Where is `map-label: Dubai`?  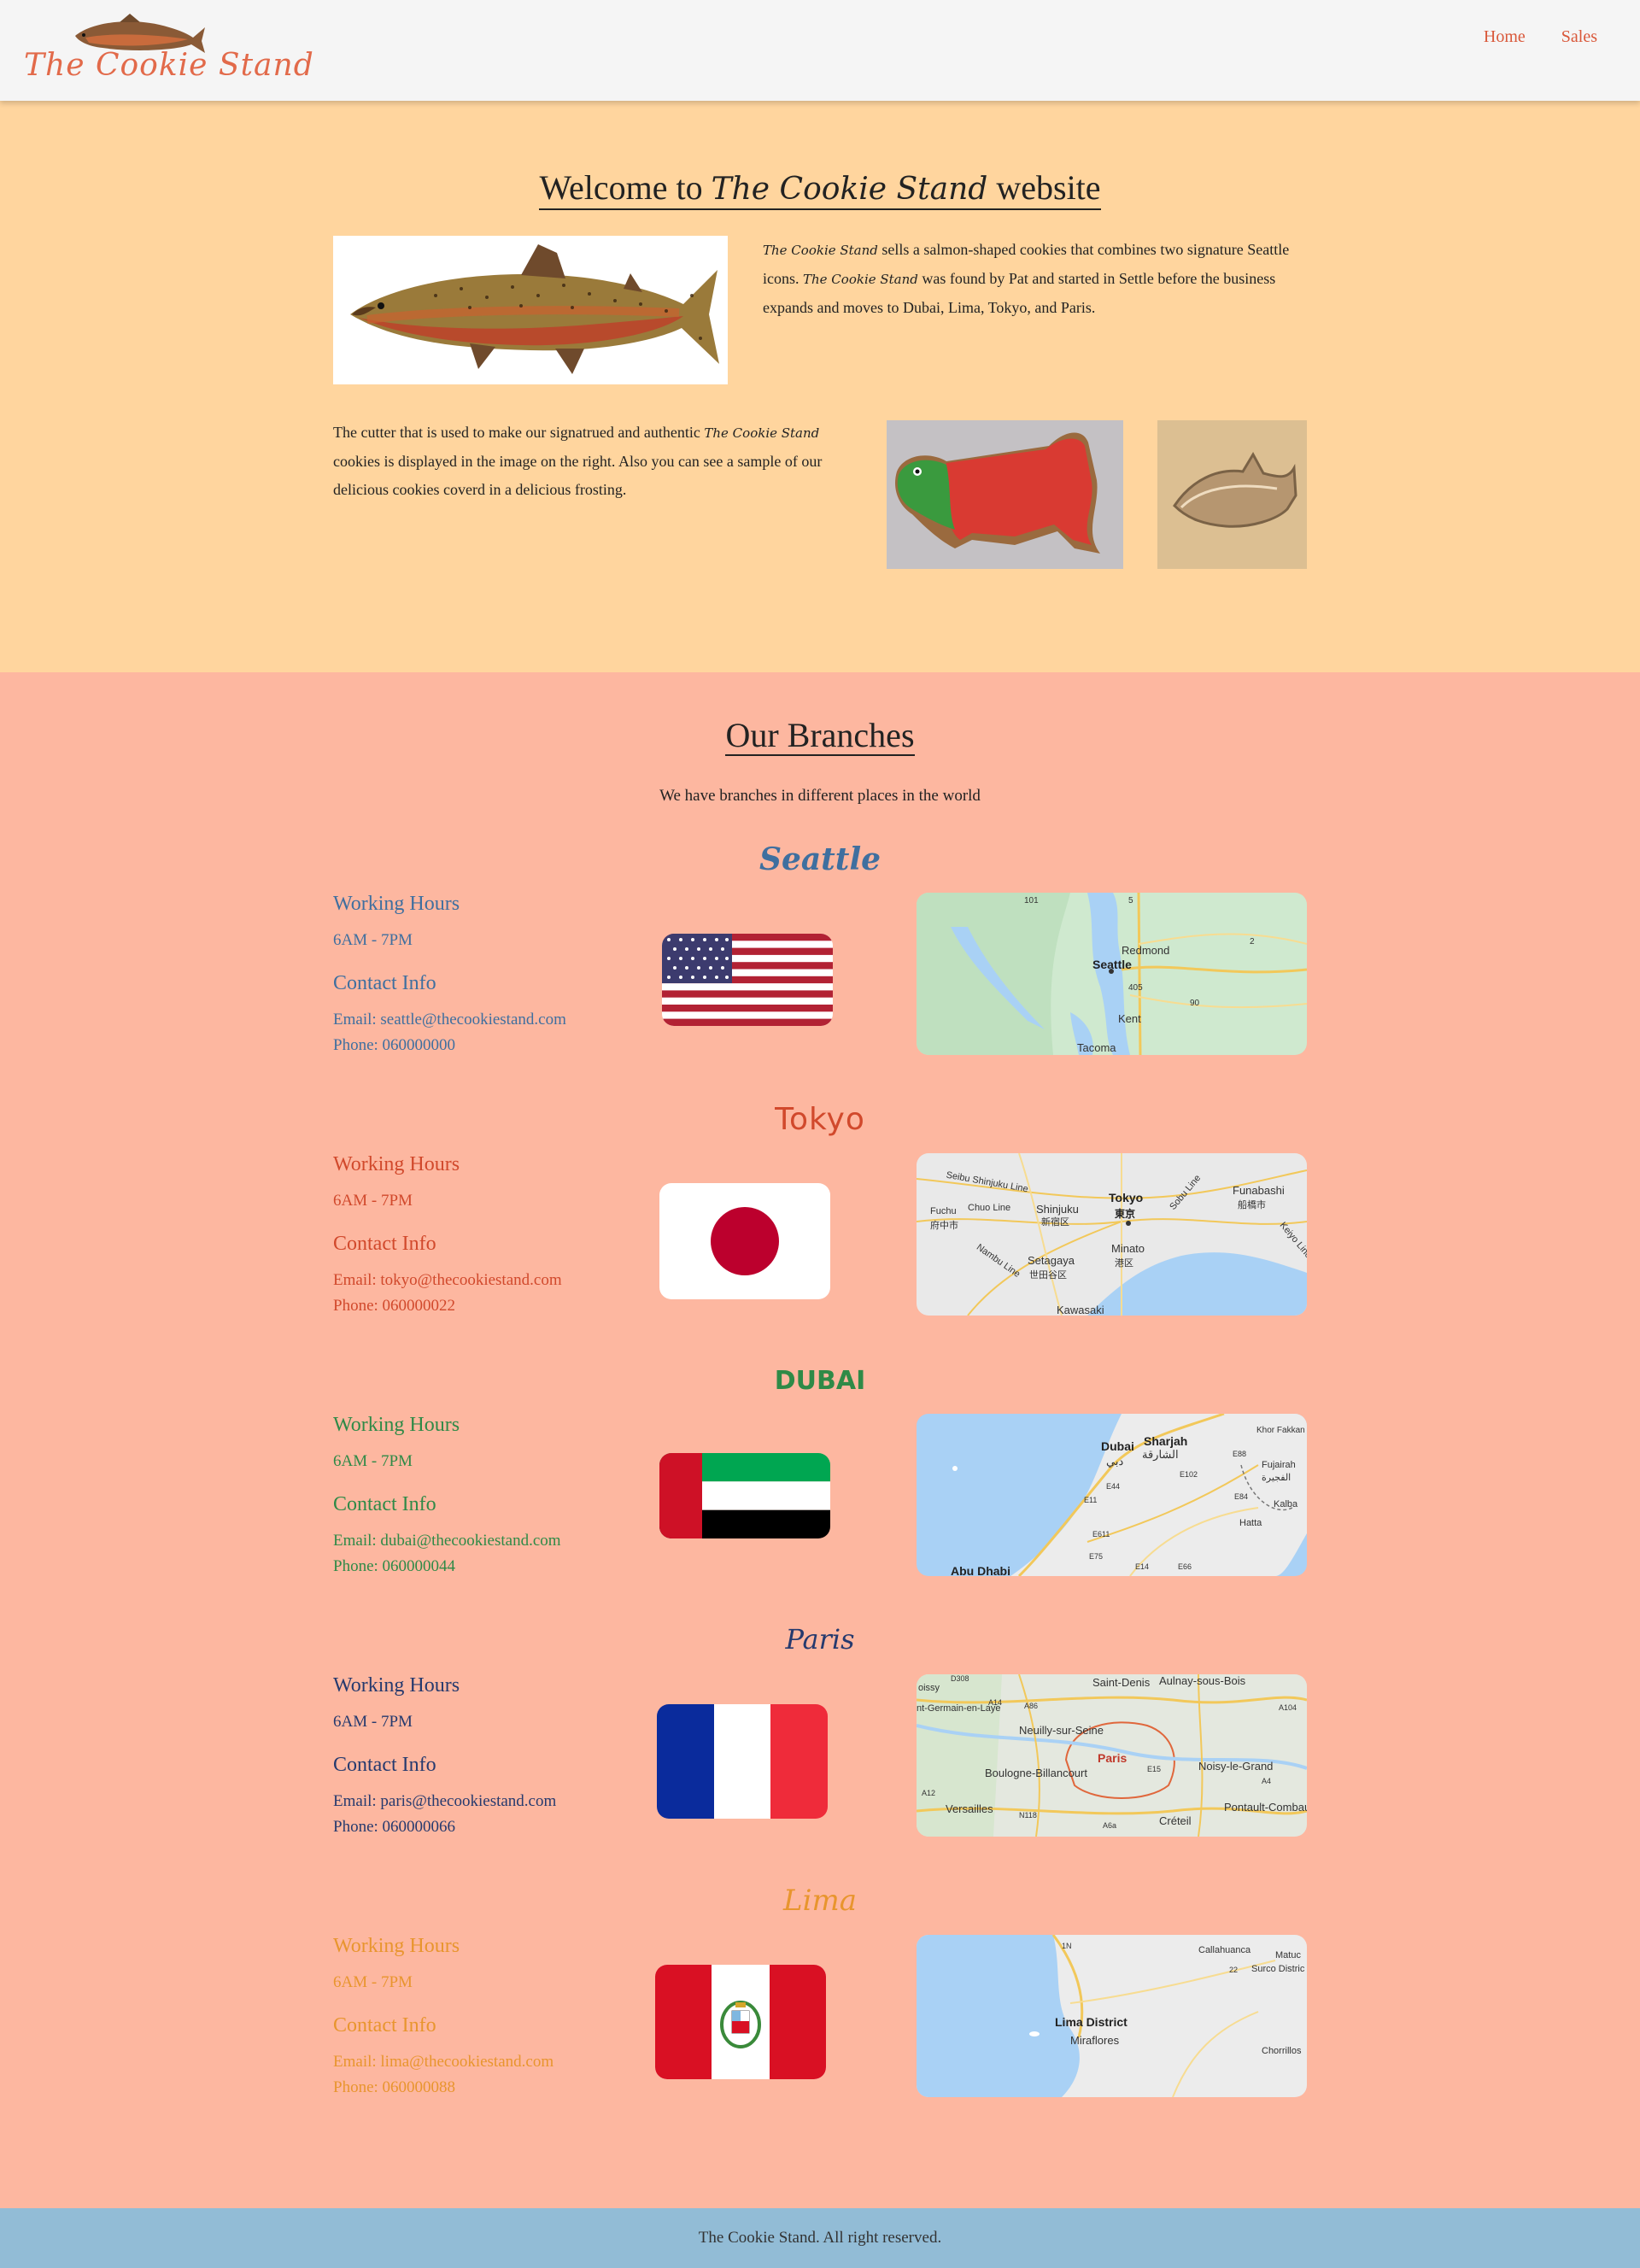 map-label: Dubai is located at coordinates (1117, 1446).